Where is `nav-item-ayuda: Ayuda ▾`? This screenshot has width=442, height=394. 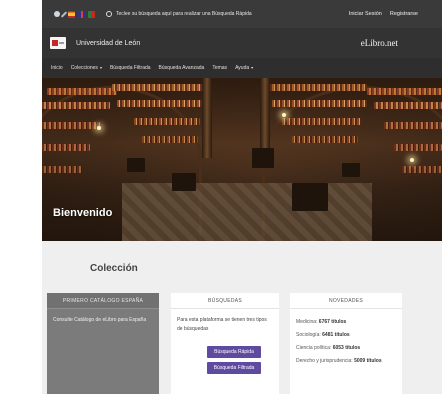
nav-item-ayuda: Ayuda ▾ is located at coordinates (244, 68).